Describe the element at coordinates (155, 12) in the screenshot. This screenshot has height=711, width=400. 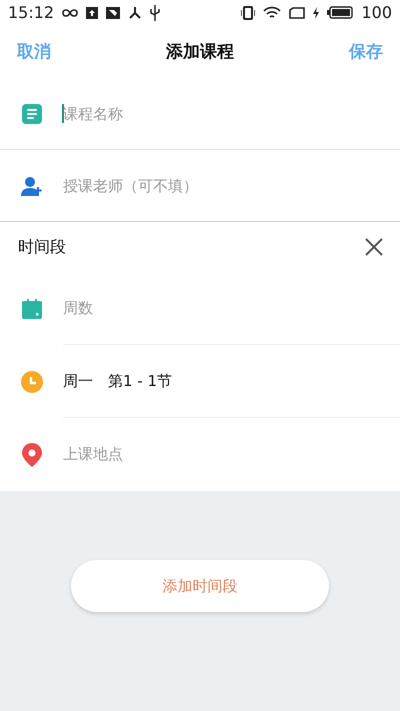
I see `usb-icon` at that location.